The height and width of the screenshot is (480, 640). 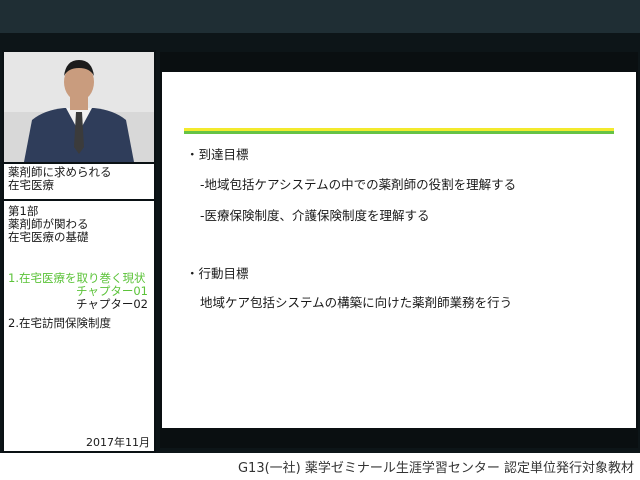 I want to click on course-title-line2: 在宅医療, so click(x=31, y=185).